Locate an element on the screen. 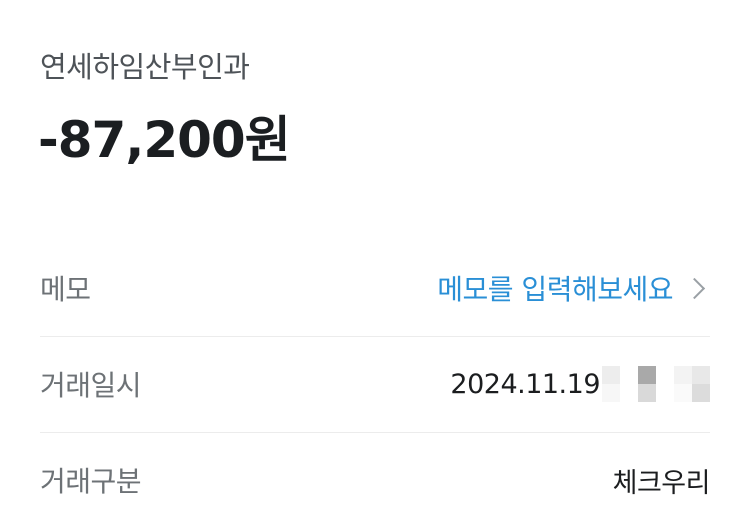 This screenshot has height=528, width=750. merchant-name: 연세하임산부인과 is located at coordinates (145, 67).